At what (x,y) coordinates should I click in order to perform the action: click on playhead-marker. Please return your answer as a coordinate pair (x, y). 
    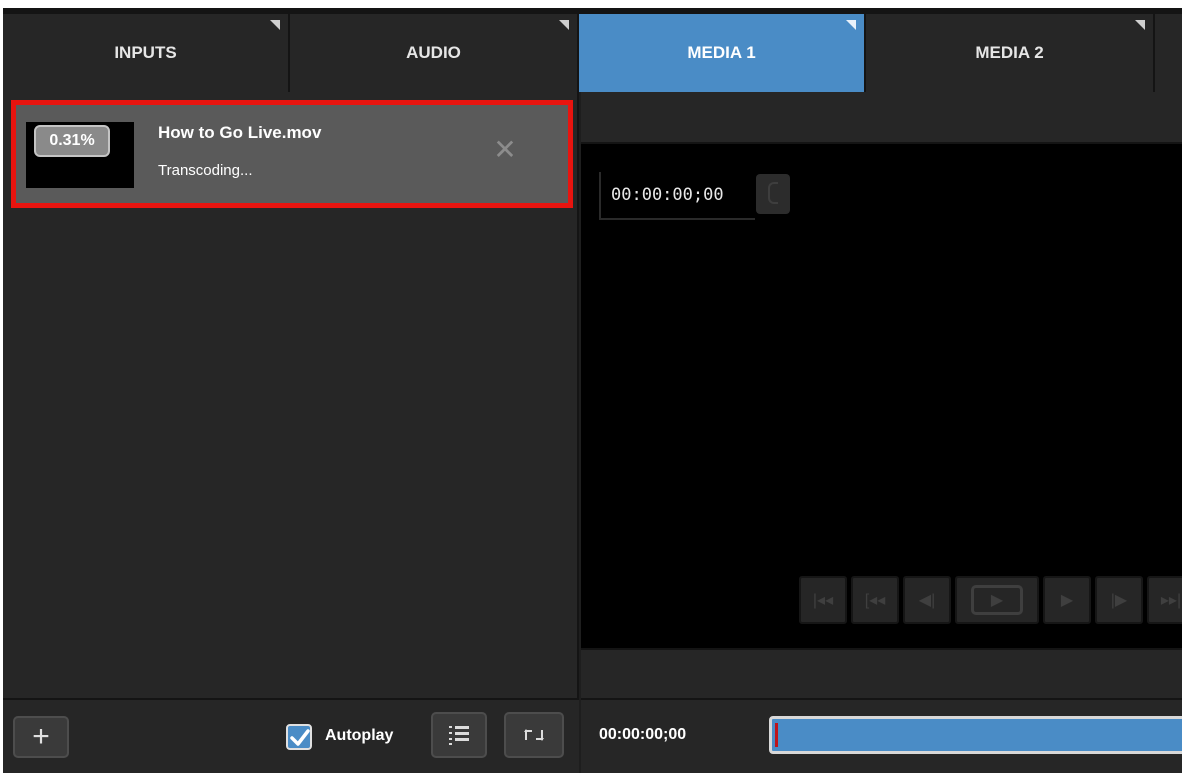
    Looking at the image, I should click on (776, 735).